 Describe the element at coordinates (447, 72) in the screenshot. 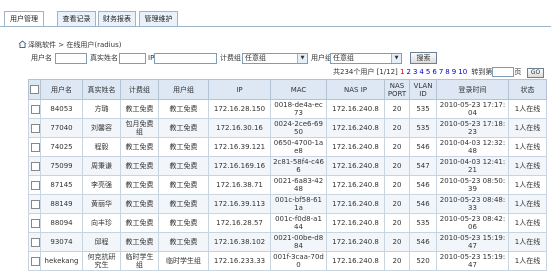

I see `page-link: 8` at that location.